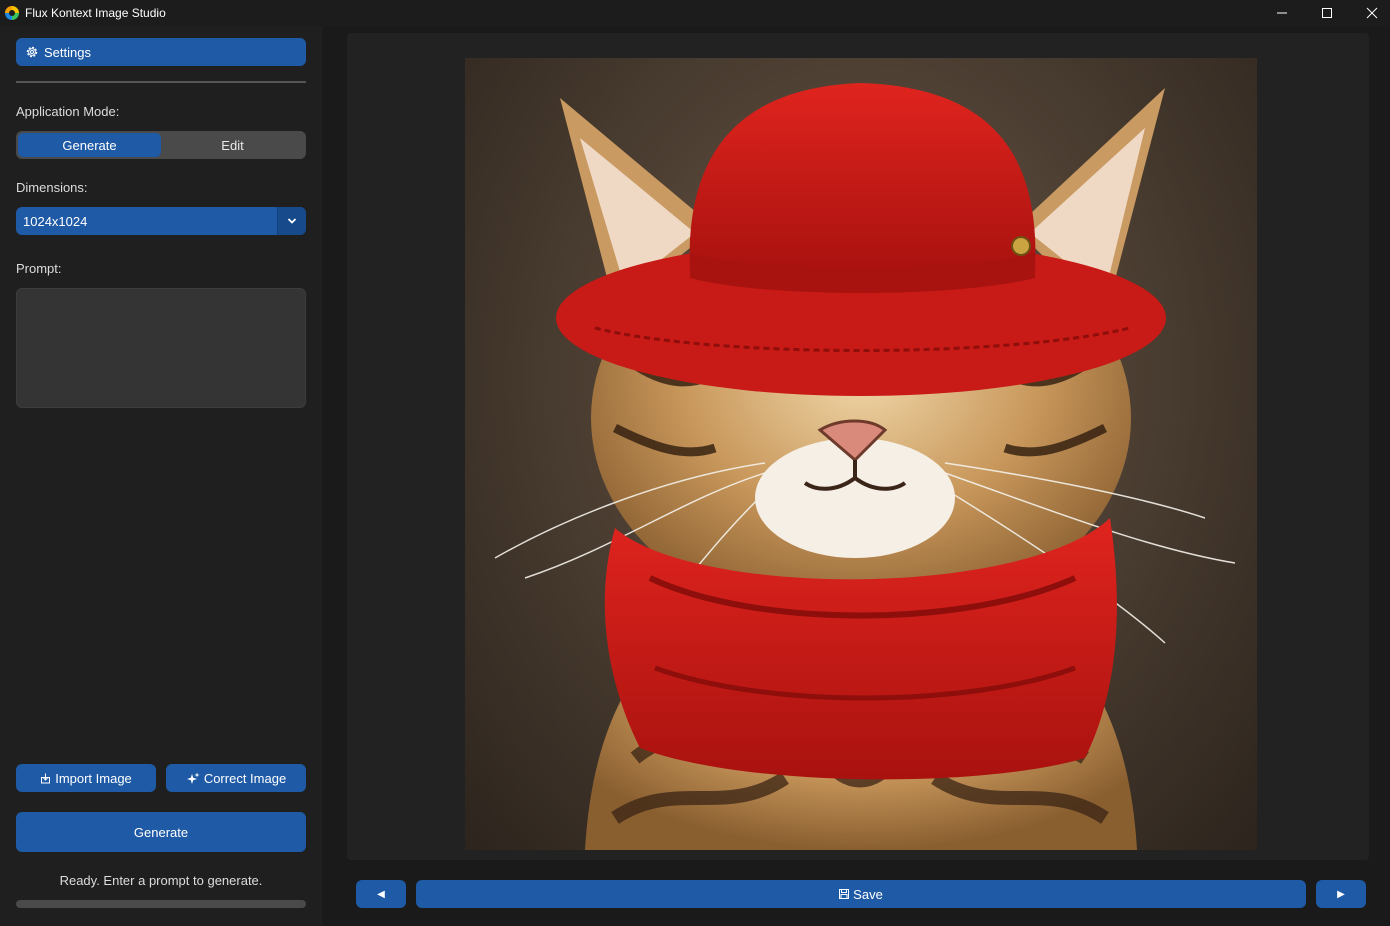 This screenshot has width=1390, height=926. What do you see at coordinates (193, 778) in the screenshot?
I see `sparkles-icon` at bounding box center [193, 778].